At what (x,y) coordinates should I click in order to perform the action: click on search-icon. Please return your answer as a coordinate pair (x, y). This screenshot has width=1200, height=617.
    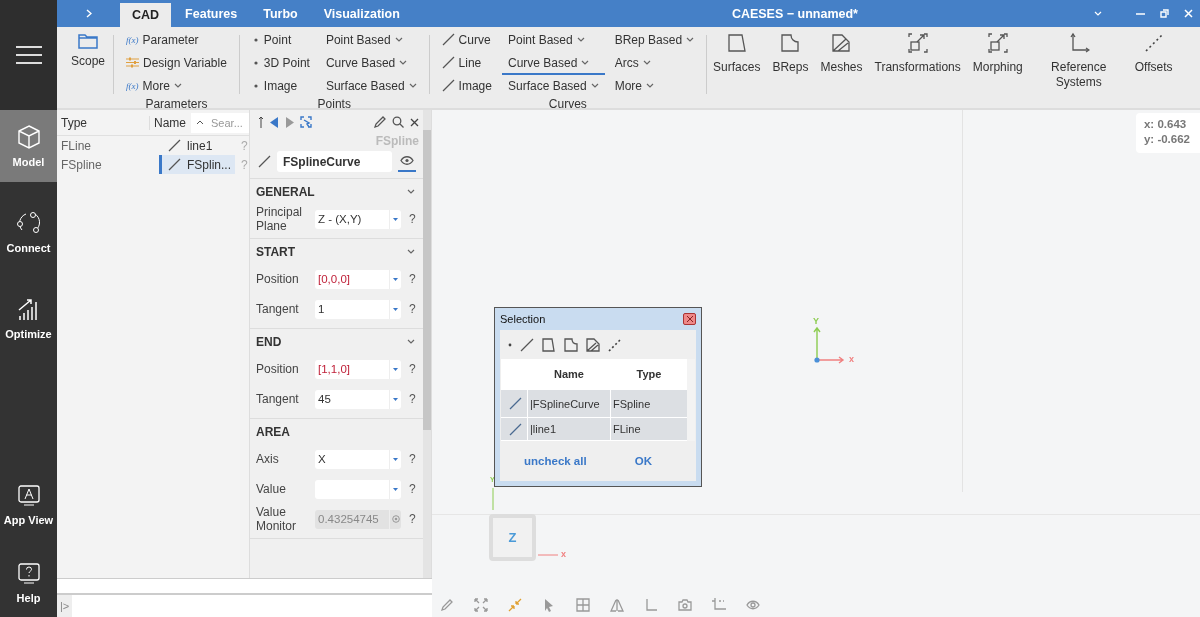
    Looking at the image, I should click on (398, 122).